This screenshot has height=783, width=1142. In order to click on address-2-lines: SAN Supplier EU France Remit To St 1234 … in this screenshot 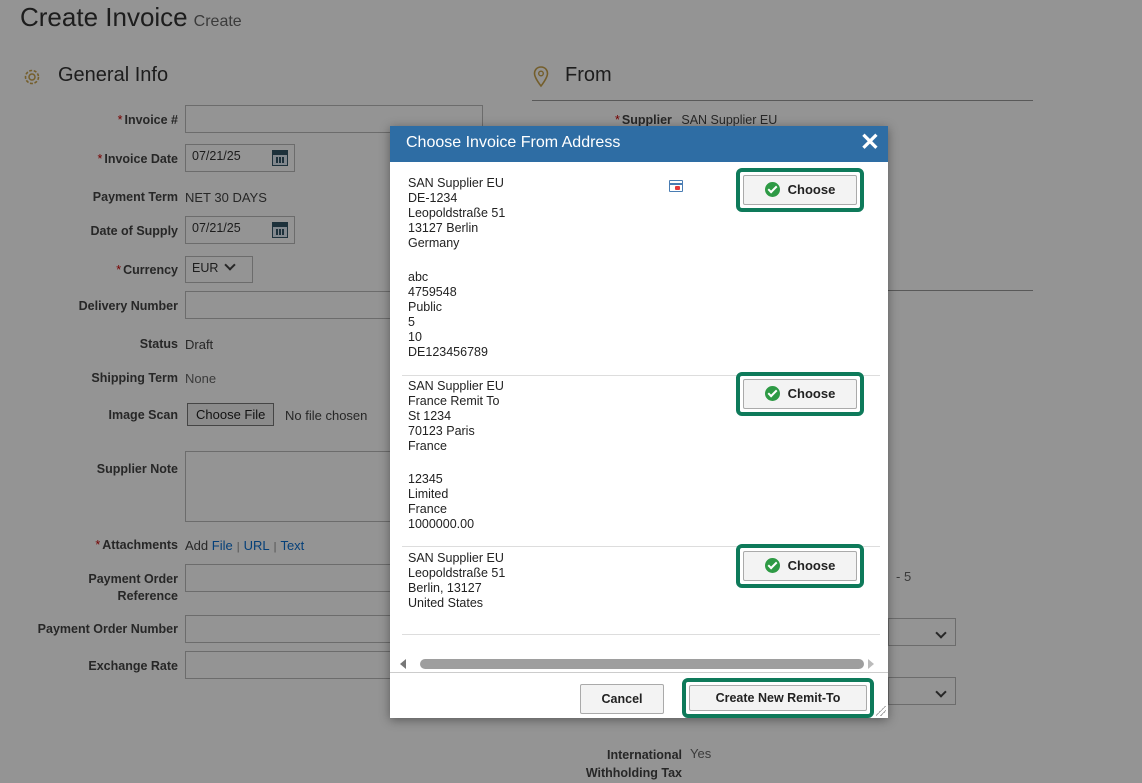, I will do `click(456, 416)`.